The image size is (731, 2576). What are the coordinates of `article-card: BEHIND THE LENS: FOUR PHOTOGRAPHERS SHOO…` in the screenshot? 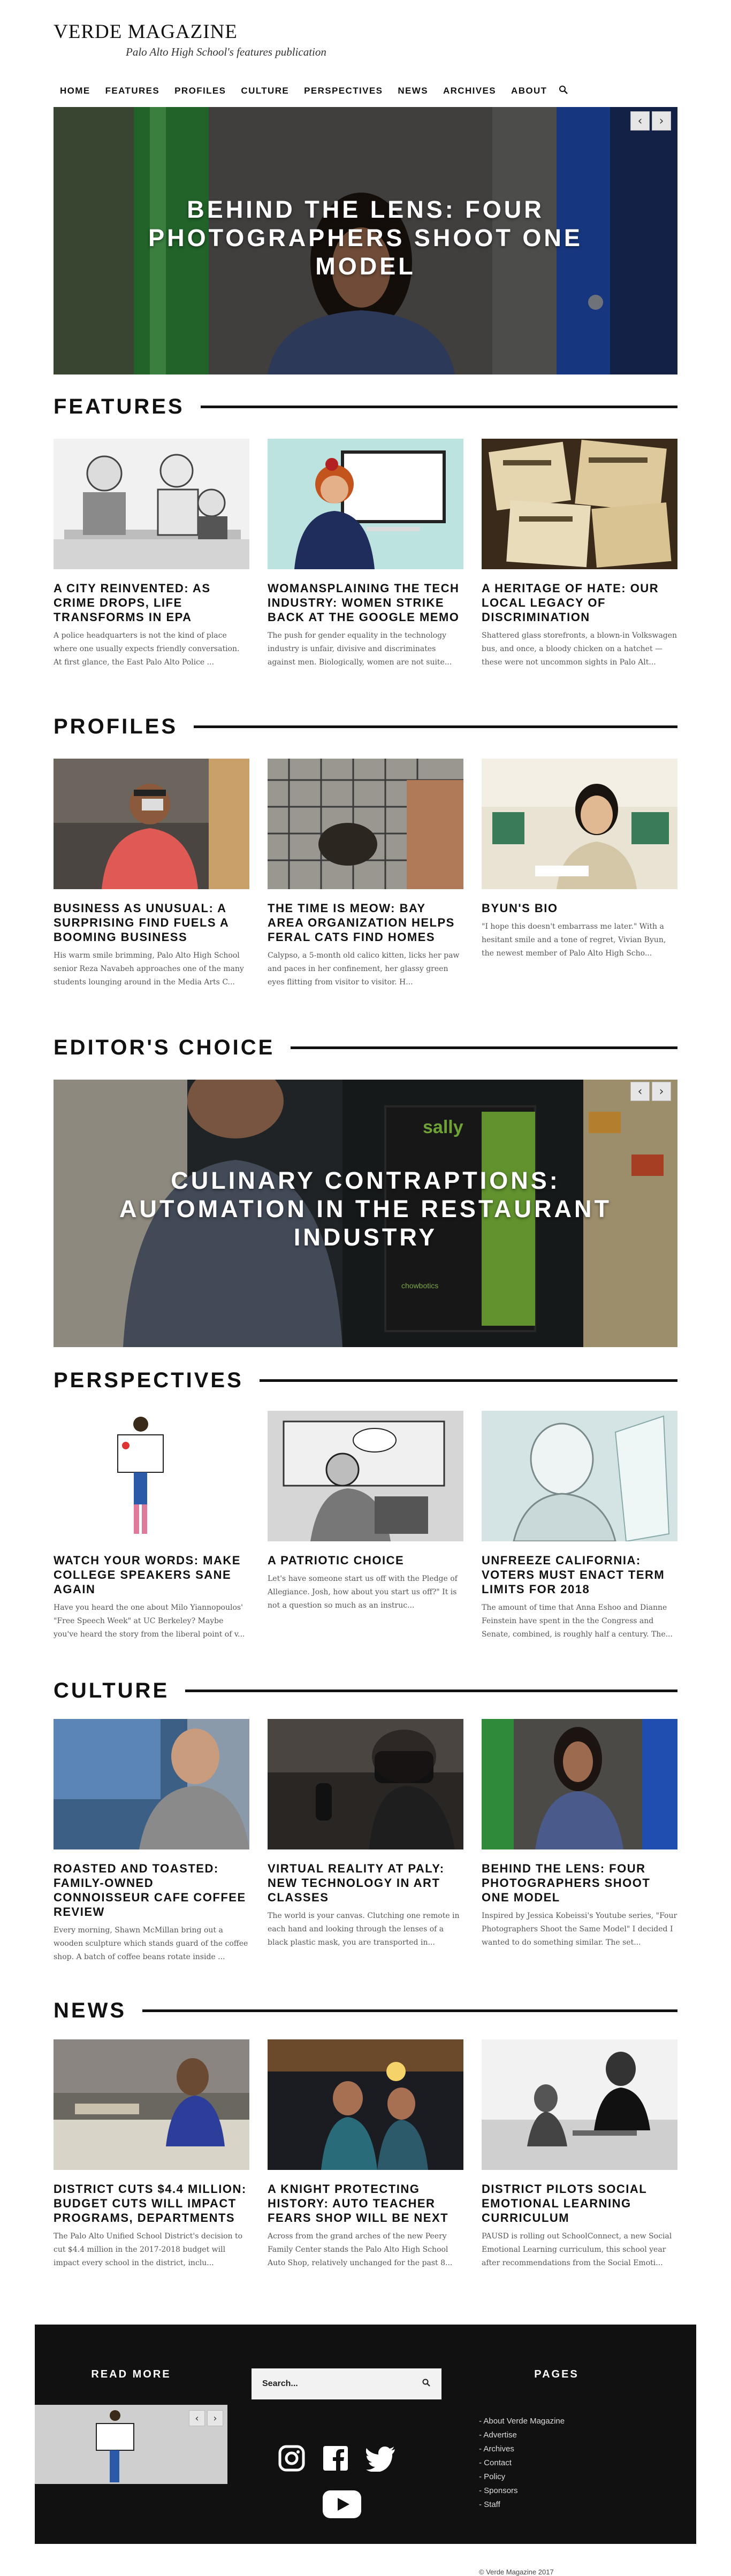 It's located at (579, 1841).